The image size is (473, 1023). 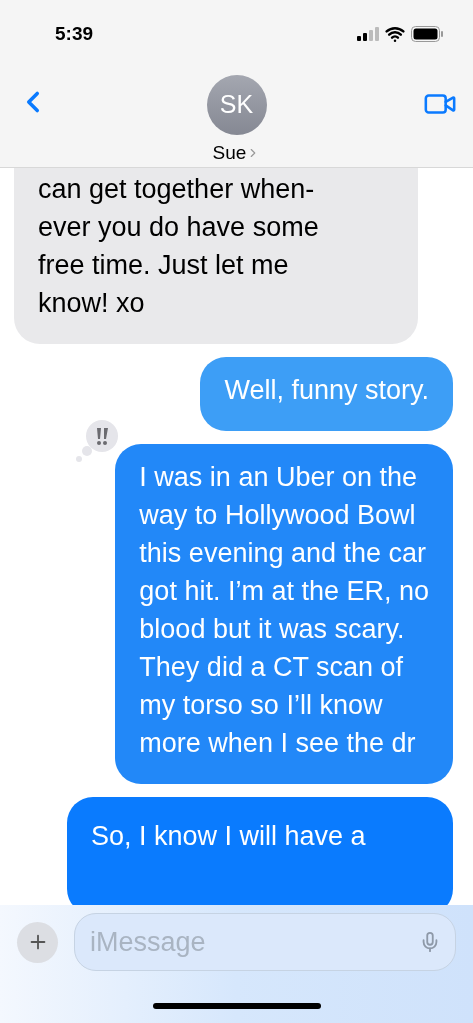 I want to click on signal-icon, so click(x=368, y=34).